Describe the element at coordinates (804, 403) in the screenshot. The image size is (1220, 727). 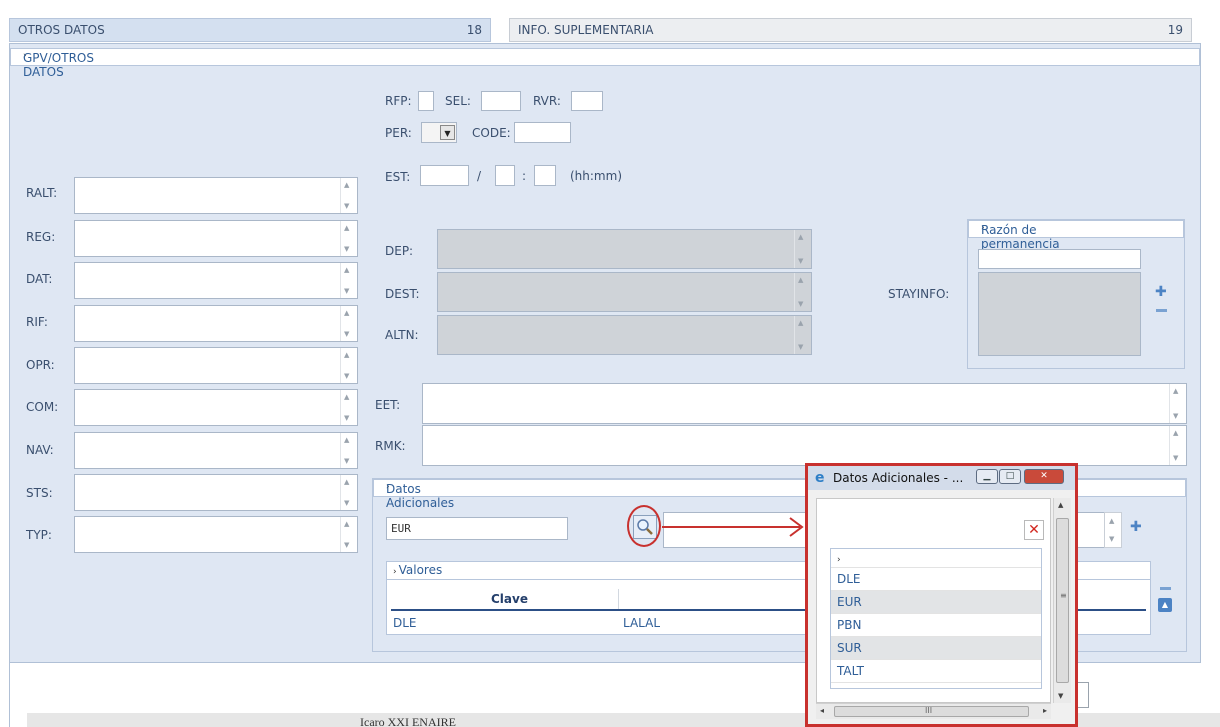
I see `eet-textarea: ▲ ▼` at that location.